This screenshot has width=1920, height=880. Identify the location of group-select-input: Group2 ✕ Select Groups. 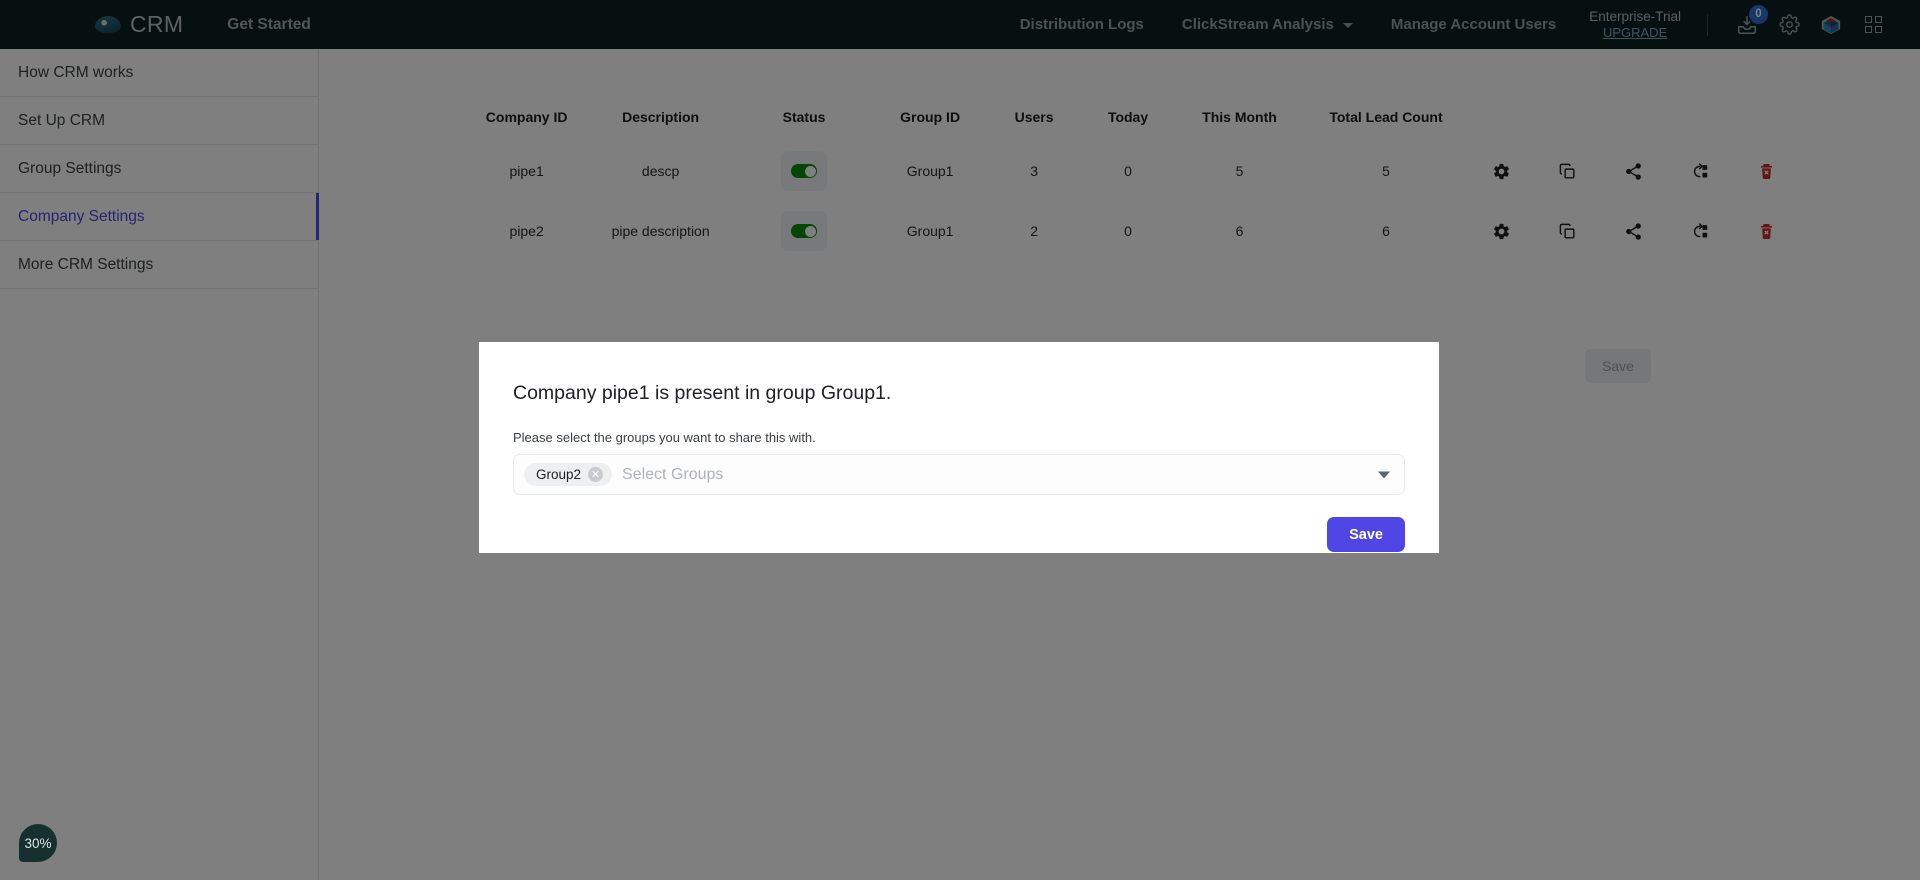
(959, 474).